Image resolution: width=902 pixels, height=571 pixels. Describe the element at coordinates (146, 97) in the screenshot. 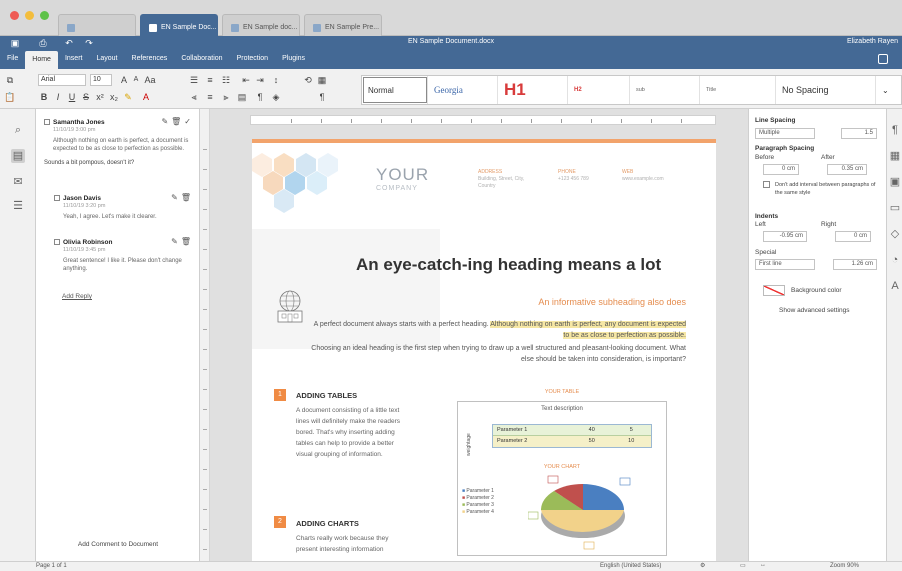

I see `font-color-icon: A` at that location.